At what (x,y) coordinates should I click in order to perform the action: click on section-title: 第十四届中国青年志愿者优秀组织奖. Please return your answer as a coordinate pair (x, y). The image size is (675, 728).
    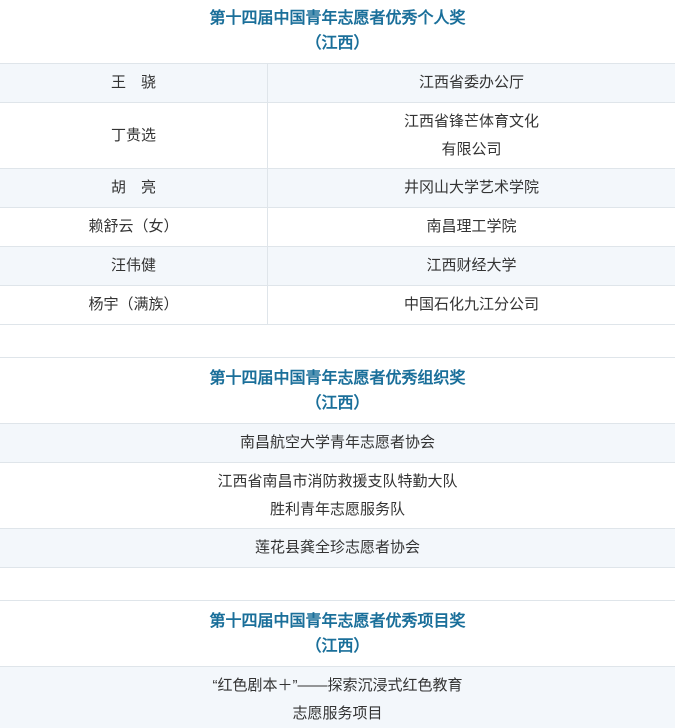
    Looking at the image, I should click on (337, 378).